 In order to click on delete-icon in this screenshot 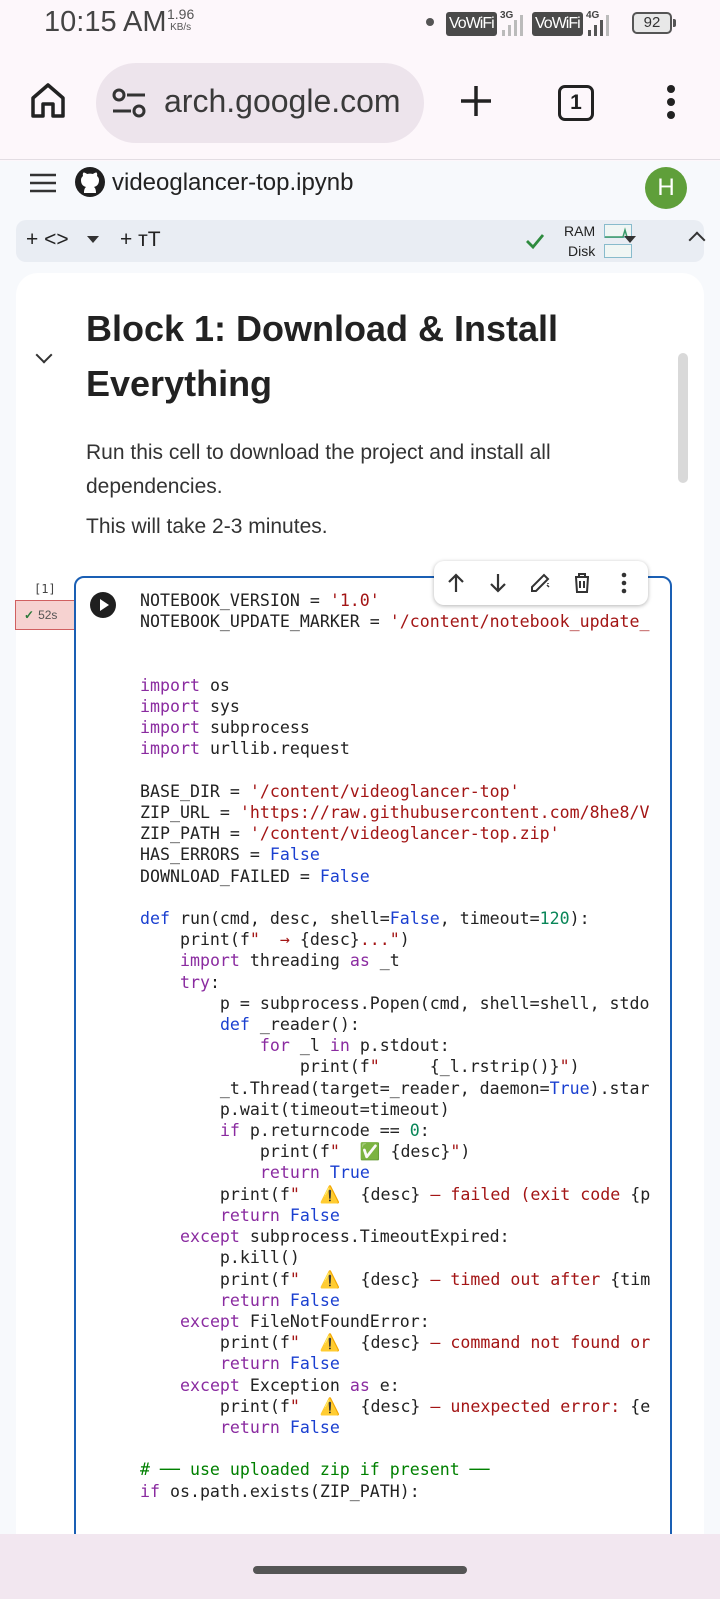, I will do `click(582, 583)`.